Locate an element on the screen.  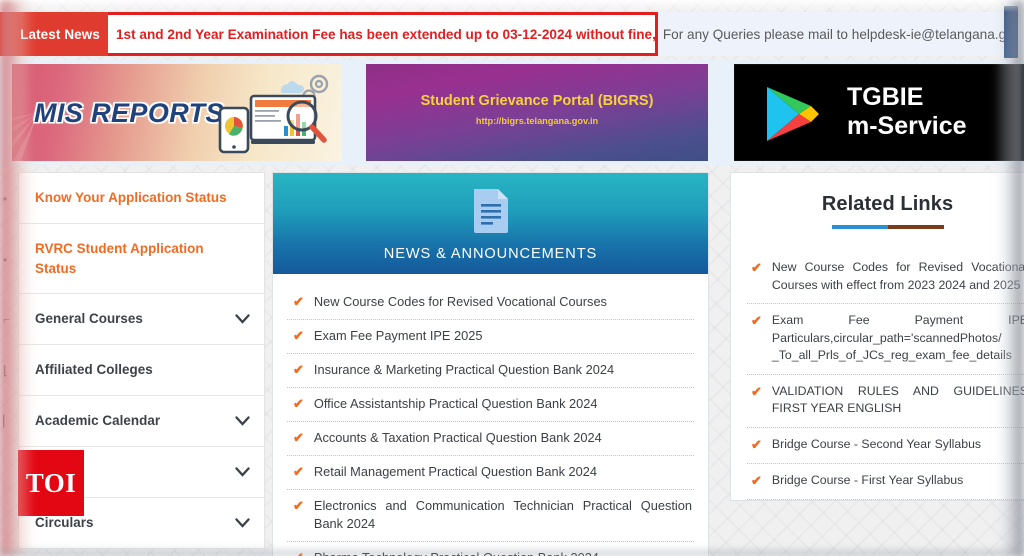
related-link-label: Bridge Course - Second Year Syllabus is located at coordinates (876, 443).